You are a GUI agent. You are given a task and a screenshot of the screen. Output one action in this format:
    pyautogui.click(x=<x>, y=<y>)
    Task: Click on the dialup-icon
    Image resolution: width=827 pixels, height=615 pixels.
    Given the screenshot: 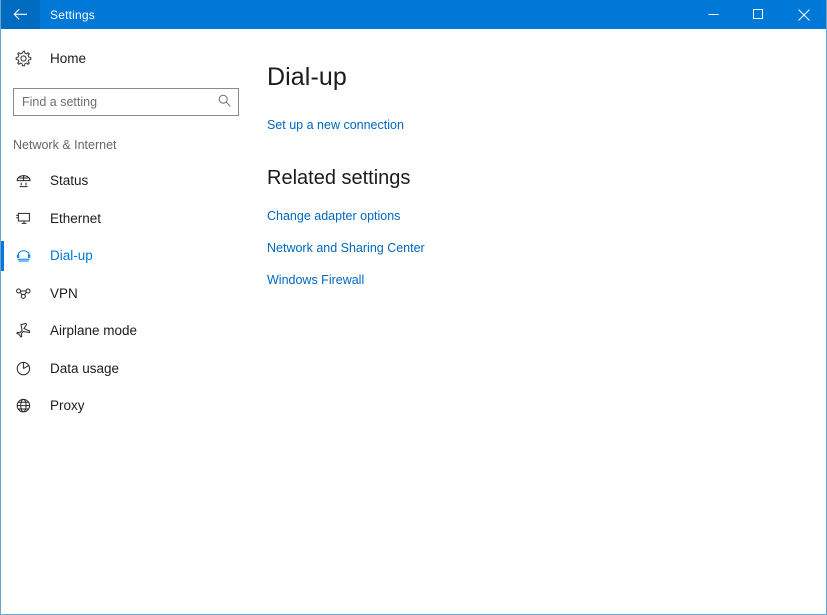 What is the action you would take?
    pyautogui.click(x=26, y=255)
    